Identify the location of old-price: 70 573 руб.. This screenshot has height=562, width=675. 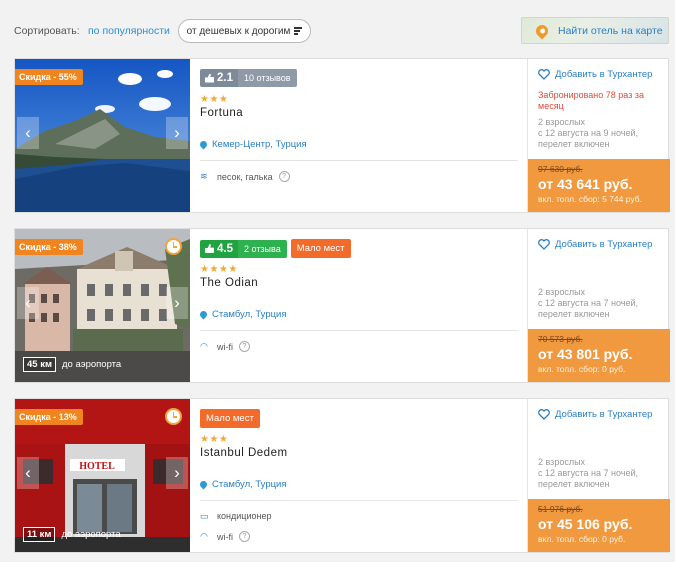
(560, 339).